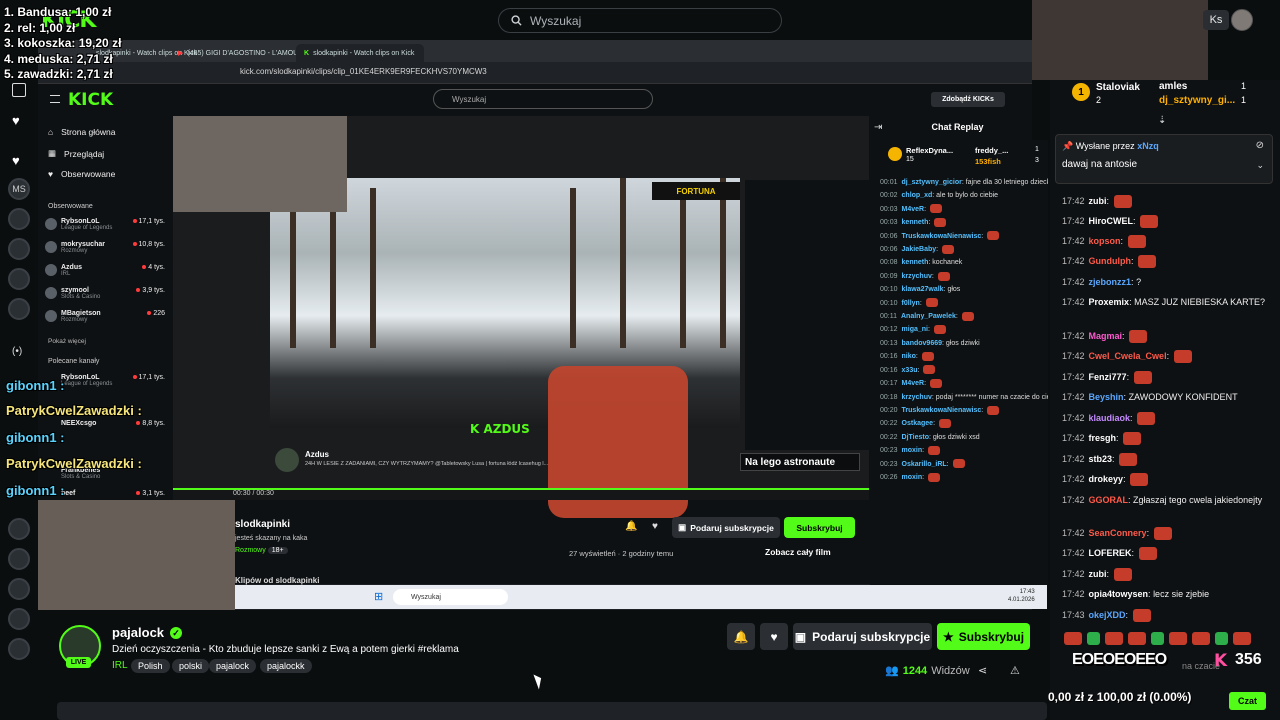 This screenshot has width=1280, height=720. Describe the element at coordinates (105, 247) in the screenshot. I see `sidebar-channel: mokrysuchar Rozmowy 10,8 tys.` at that location.